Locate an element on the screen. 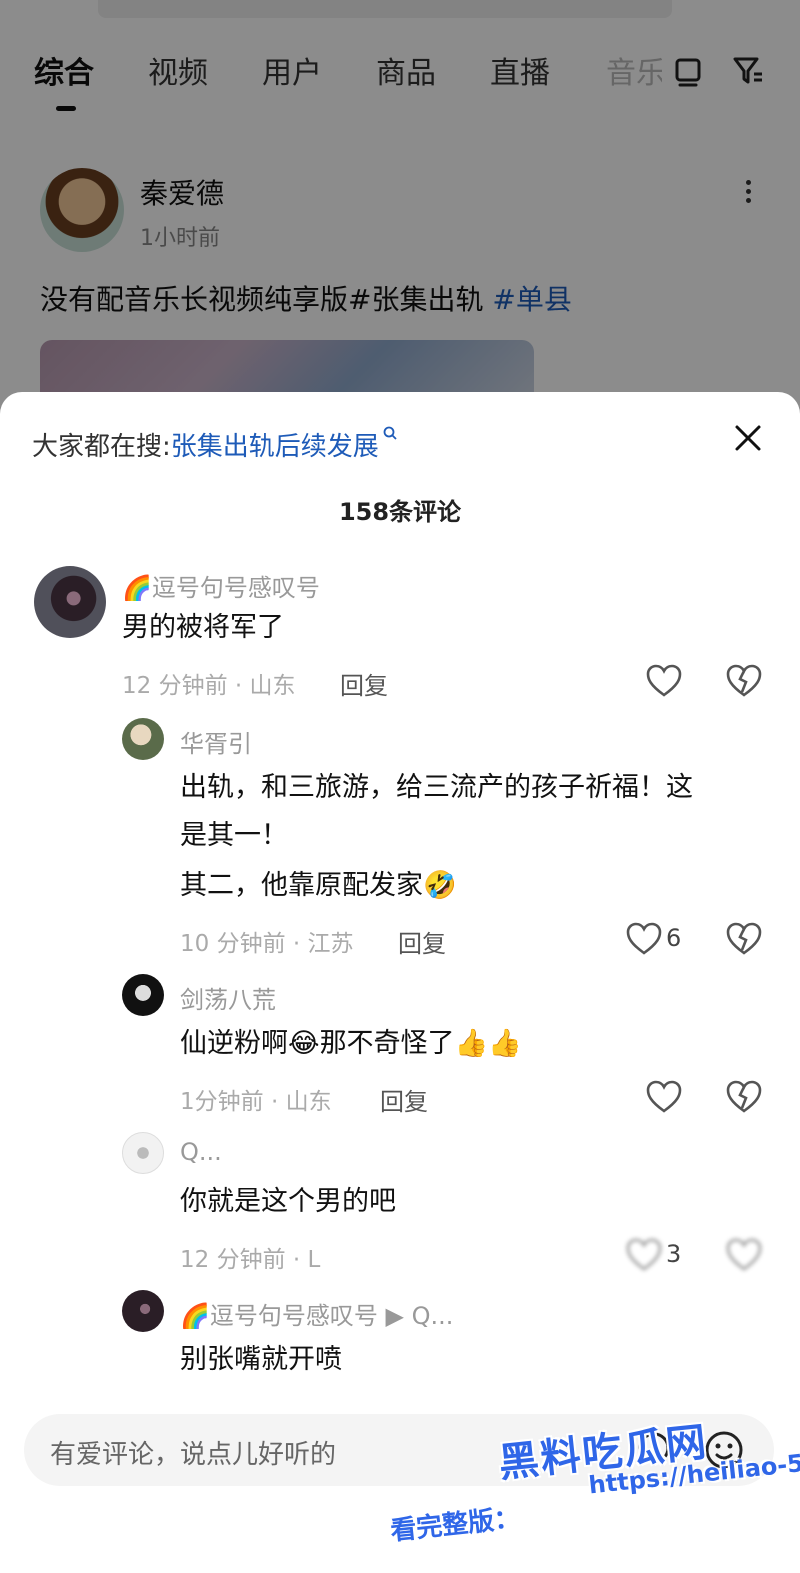 This screenshot has height=1573, width=800. comment-time-location: 1分钟前 · 山东 is located at coordinates (256, 1102).